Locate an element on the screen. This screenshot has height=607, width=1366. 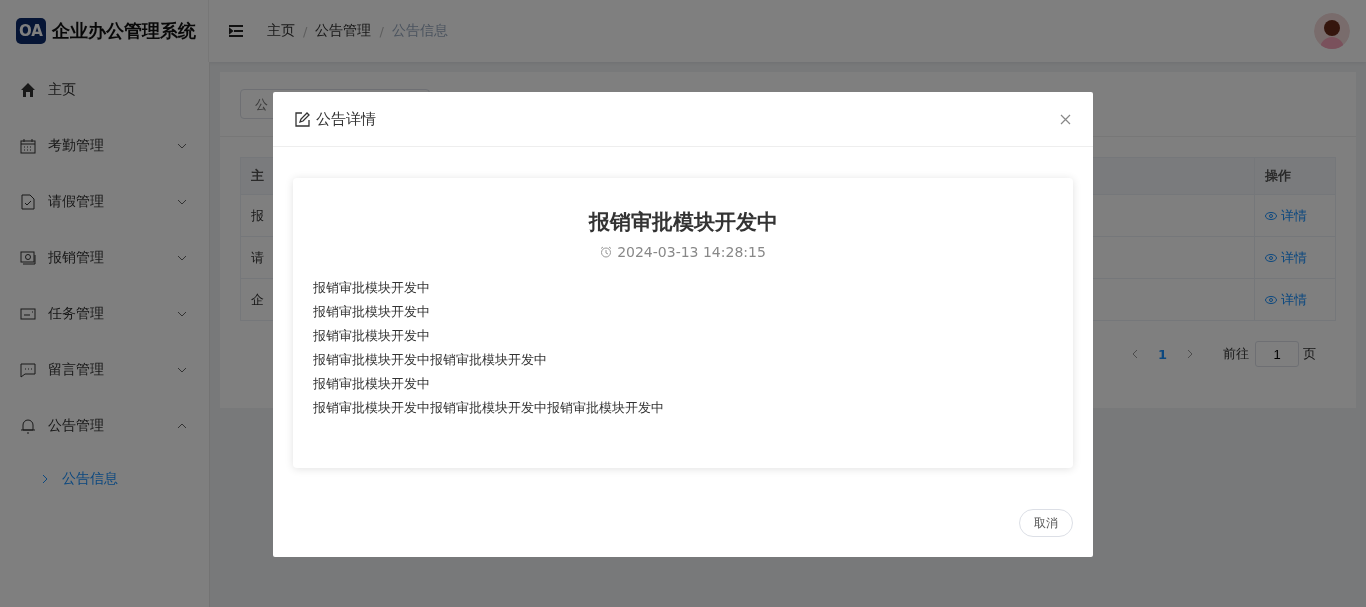
previous-icon is located at coordinates (1134, 354).